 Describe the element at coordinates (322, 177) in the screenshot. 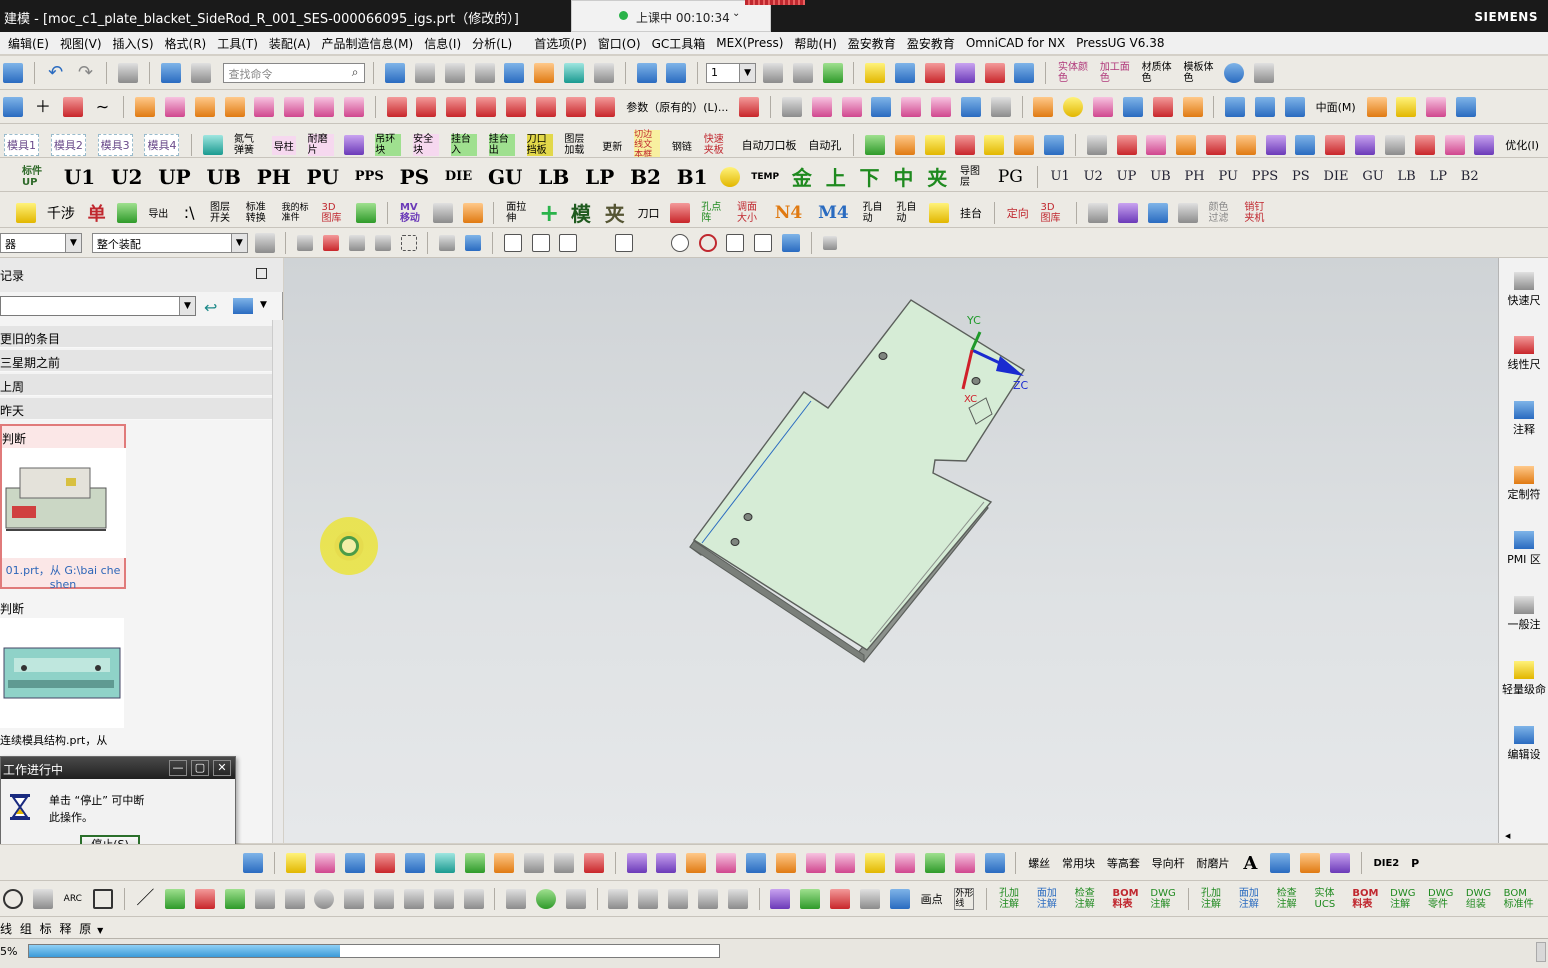

I see `pu-button: PU` at that location.